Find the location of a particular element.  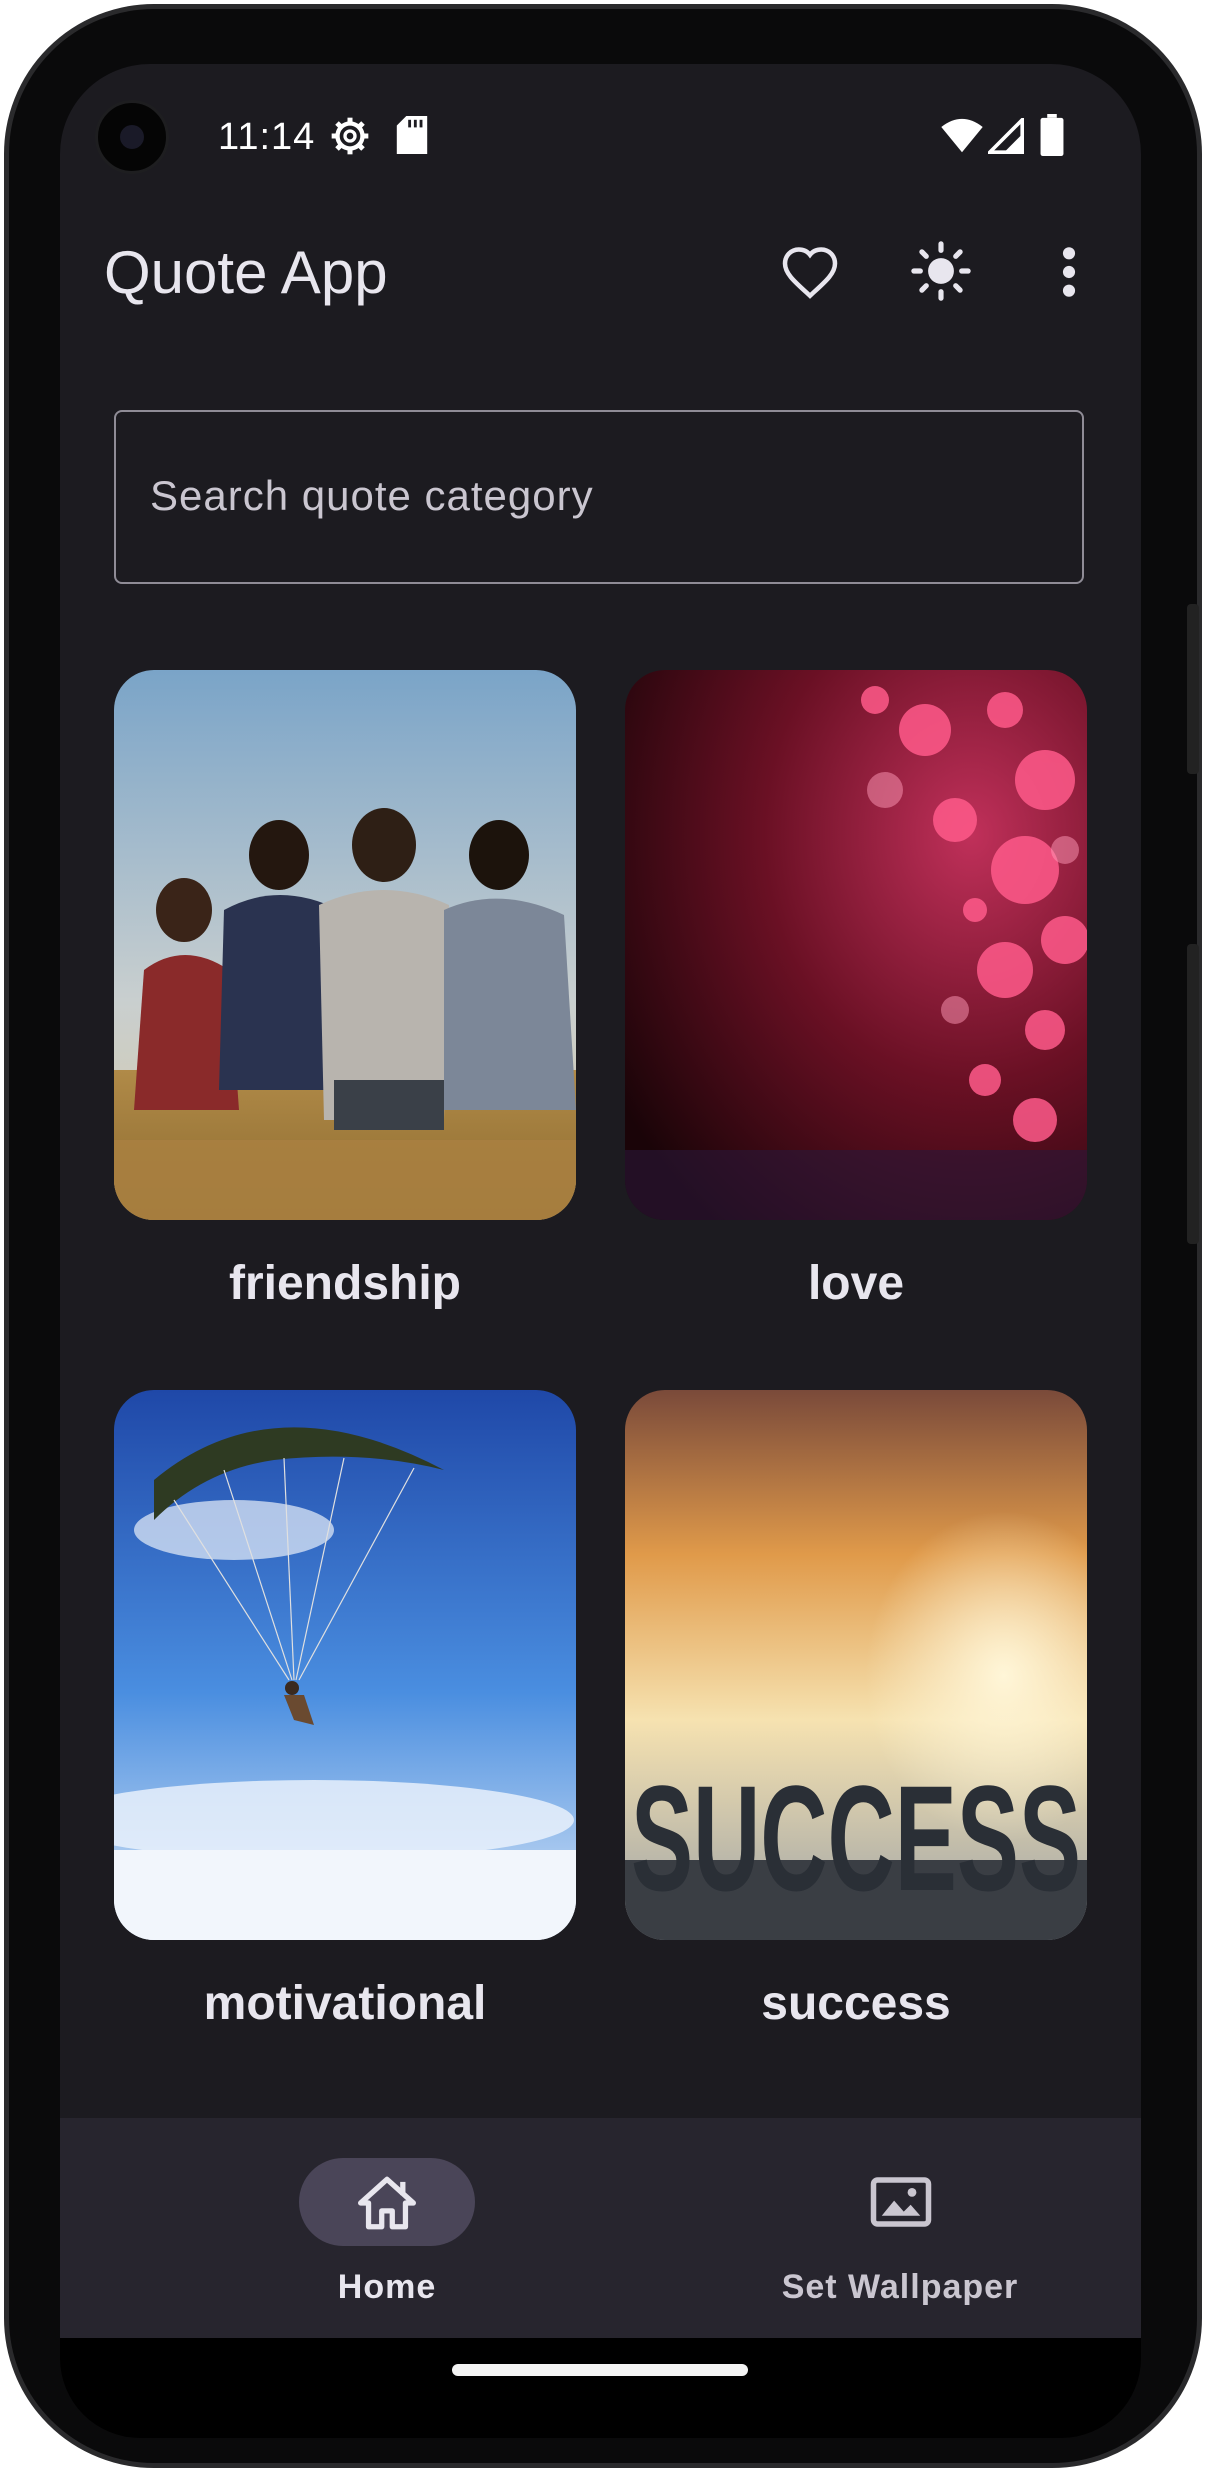

category-label-friendship: friendship is located at coordinates (344, 1283).